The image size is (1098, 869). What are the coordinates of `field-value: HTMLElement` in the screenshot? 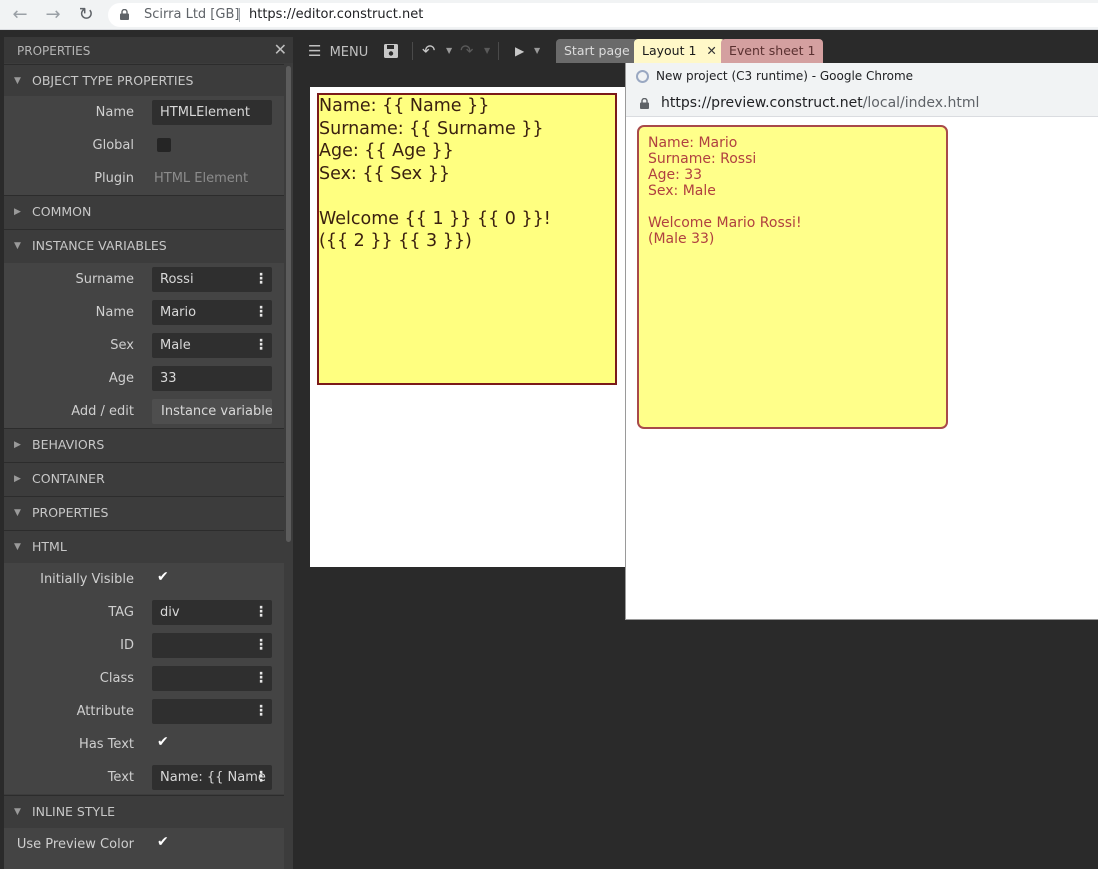 It's located at (205, 112).